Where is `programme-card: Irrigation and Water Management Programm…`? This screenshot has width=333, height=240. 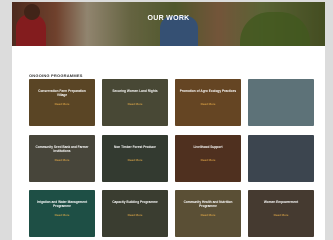
programme-card: Irrigation and Water Management Programm… is located at coordinates (62, 213).